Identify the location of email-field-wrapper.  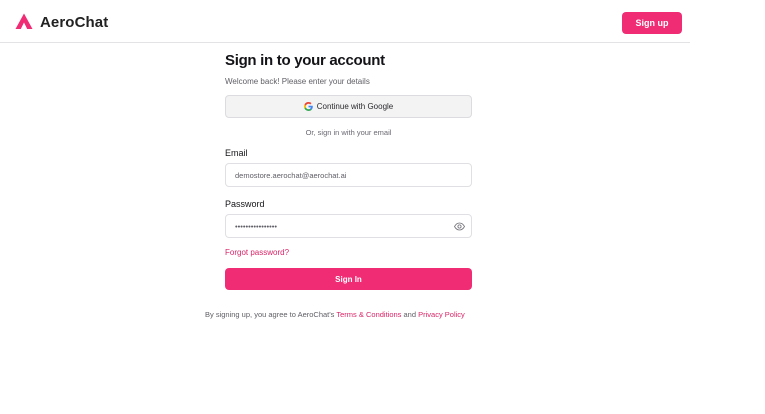
(348, 175).